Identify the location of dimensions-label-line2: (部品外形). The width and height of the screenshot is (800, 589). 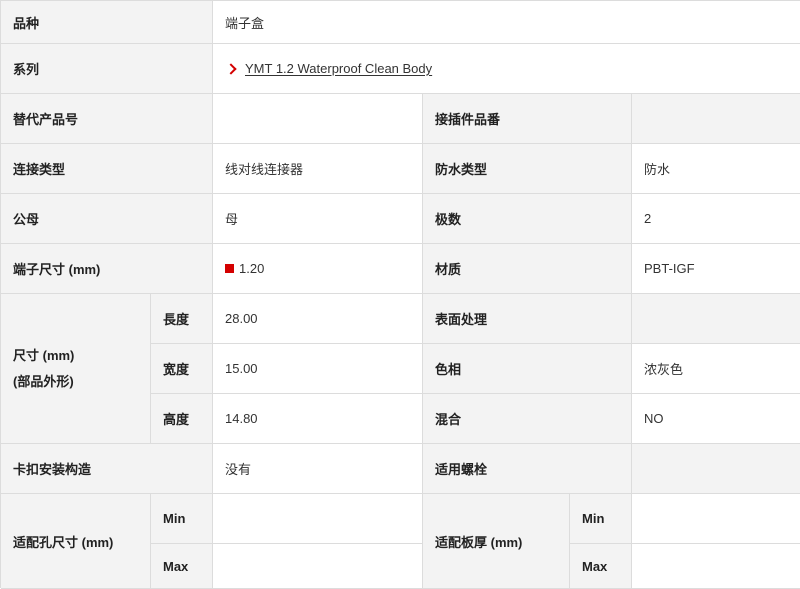
(43, 381).